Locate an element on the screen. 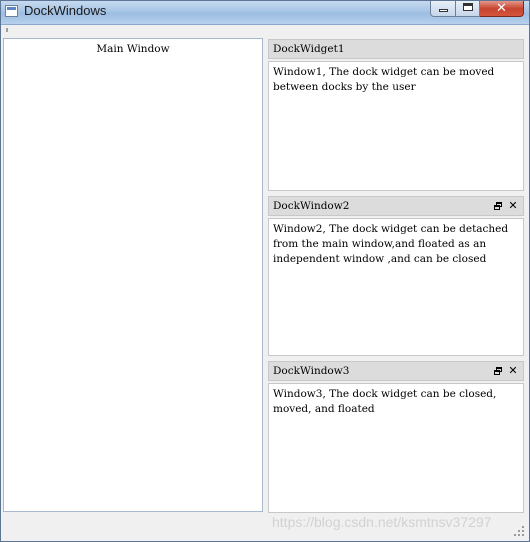 The height and width of the screenshot is (542, 530). main-window-label: Main Window is located at coordinates (133, 49).